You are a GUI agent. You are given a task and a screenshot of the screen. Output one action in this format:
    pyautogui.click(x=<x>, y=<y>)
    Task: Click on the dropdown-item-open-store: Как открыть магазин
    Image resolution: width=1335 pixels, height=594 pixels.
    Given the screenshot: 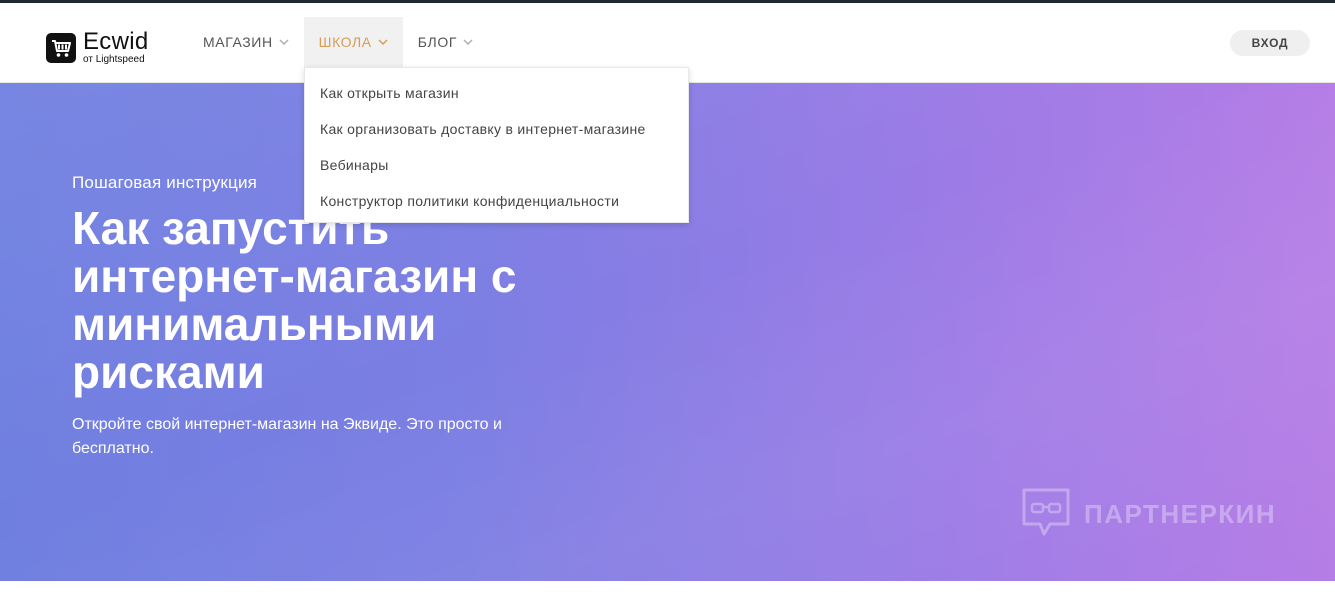 What is the action you would take?
    pyautogui.click(x=496, y=93)
    